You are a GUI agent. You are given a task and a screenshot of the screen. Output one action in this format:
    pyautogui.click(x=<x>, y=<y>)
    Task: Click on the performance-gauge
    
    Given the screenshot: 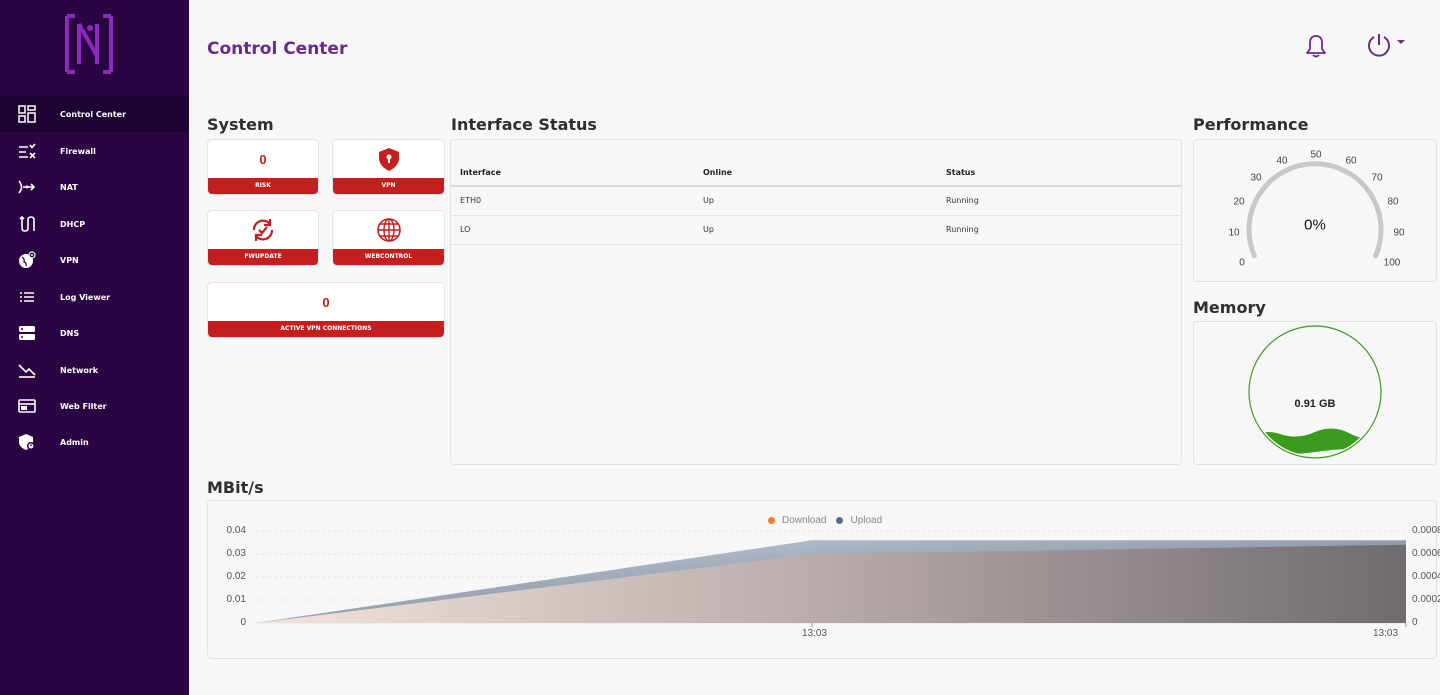 What is the action you would take?
    pyautogui.click(x=1315, y=210)
    